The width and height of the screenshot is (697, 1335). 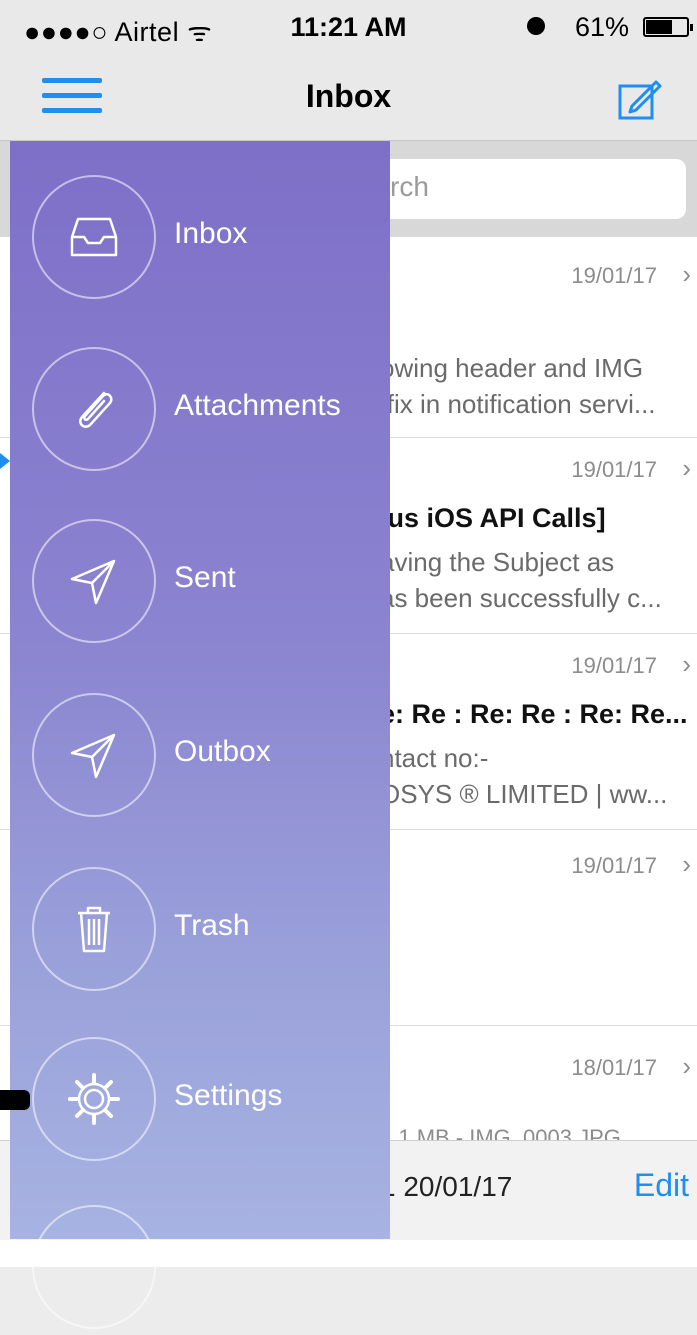 I want to click on inbox-tray-icon, so click(x=94, y=237).